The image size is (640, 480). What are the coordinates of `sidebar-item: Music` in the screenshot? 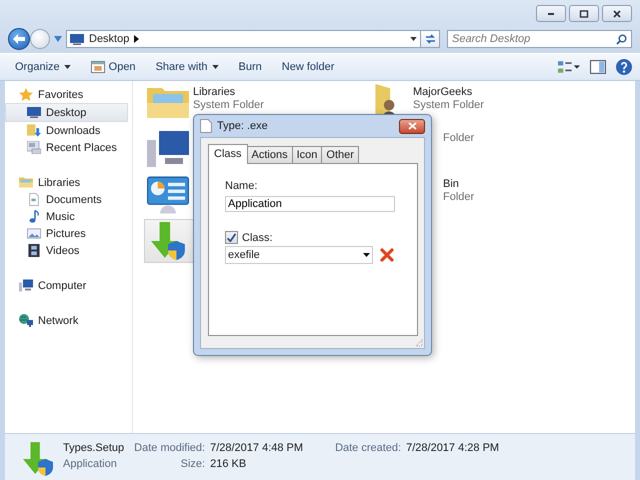 It's located at (68, 216).